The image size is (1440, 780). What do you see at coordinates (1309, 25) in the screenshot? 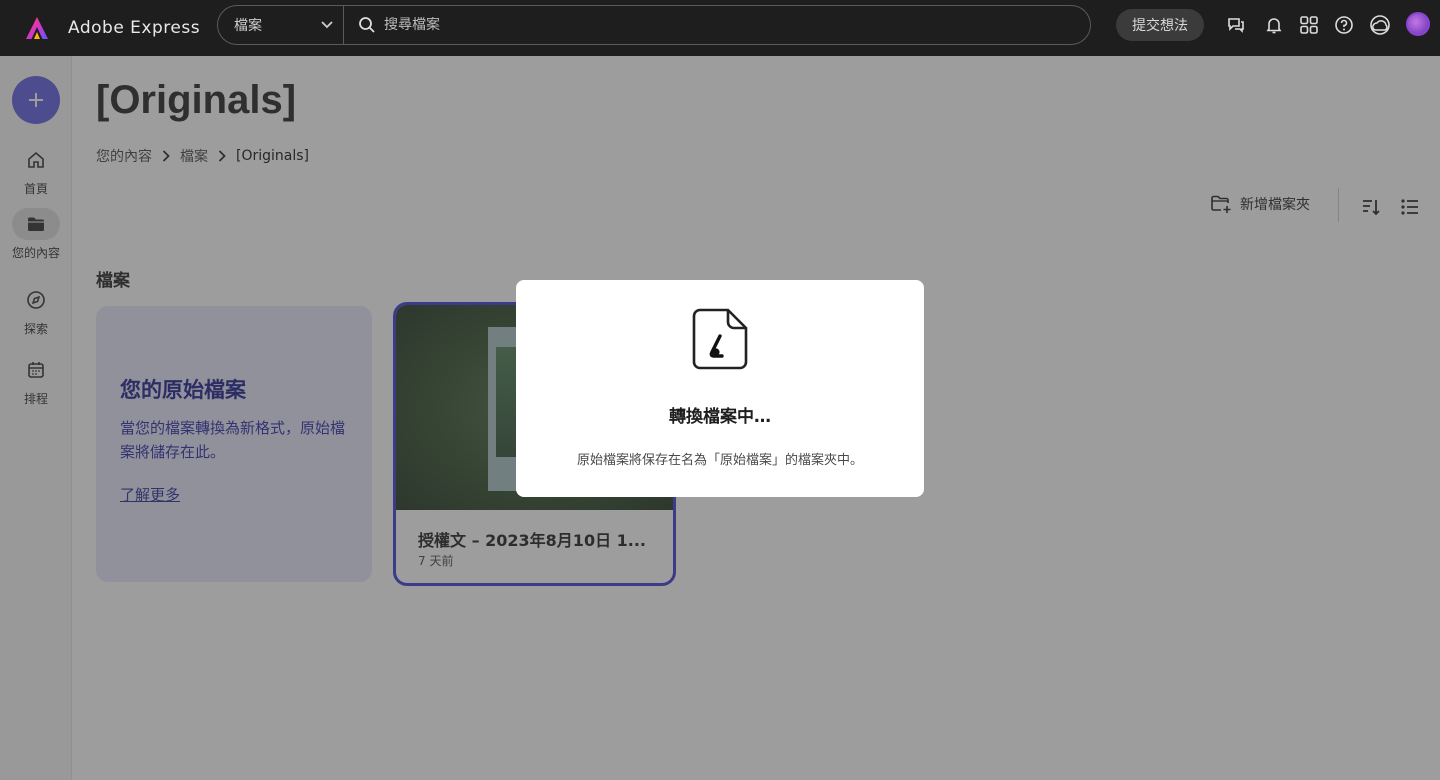
I see `apps-grid-icon` at bounding box center [1309, 25].